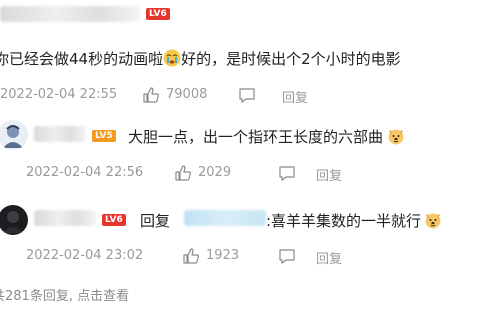  Describe the element at coordinates (225, 218) in the screenshot. I see `mentioned-username-blurred` at that location.